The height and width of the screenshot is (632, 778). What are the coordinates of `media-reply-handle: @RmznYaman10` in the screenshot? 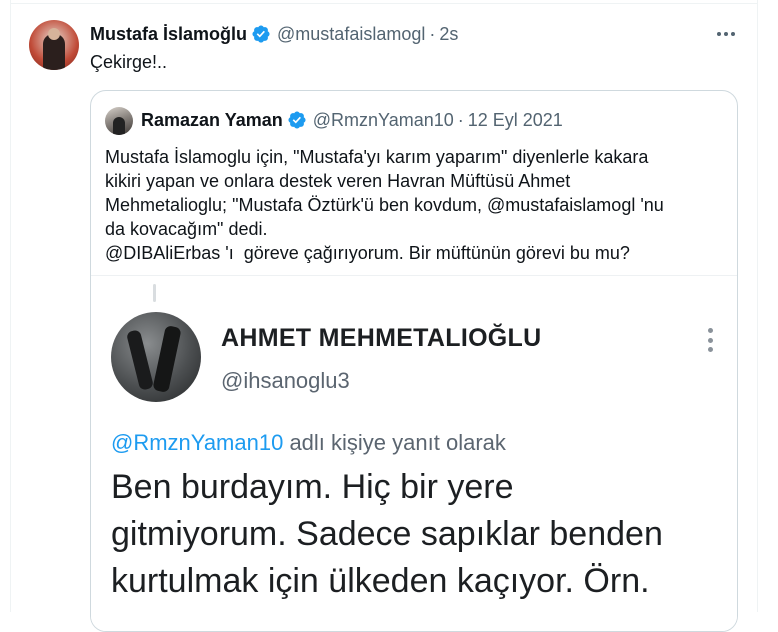 It's located at (197, 442).